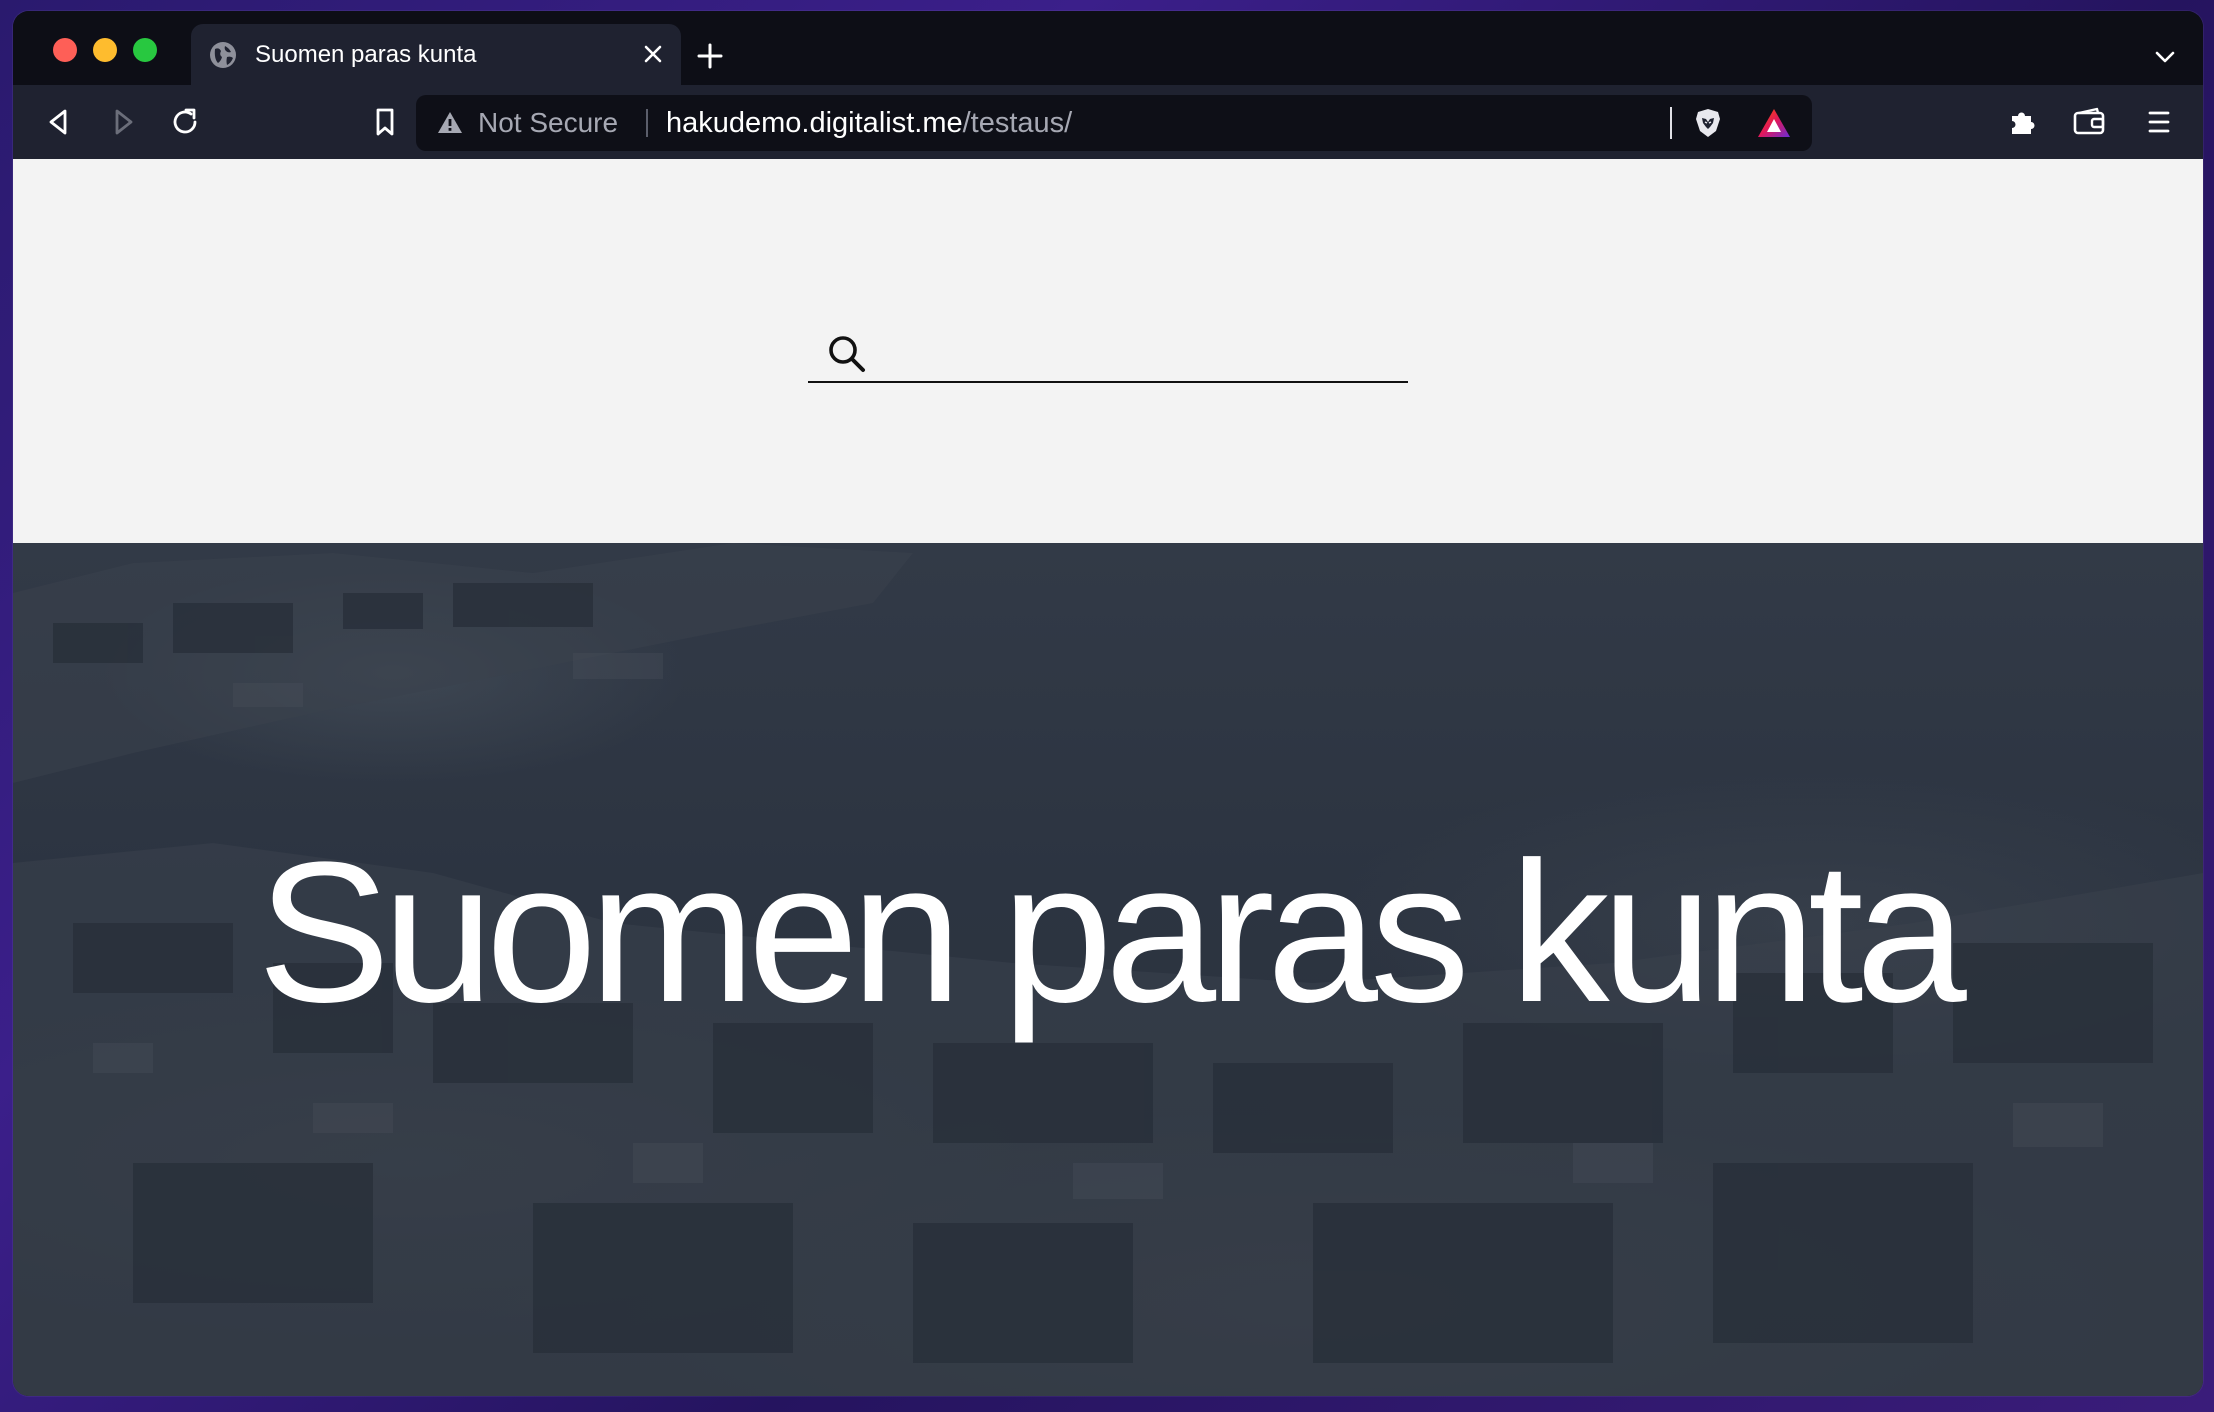 The image size is (2214, 1412). Describe the element at coordinates (2089, 122) in the screenshot. I see `wallet-icon` at that location.